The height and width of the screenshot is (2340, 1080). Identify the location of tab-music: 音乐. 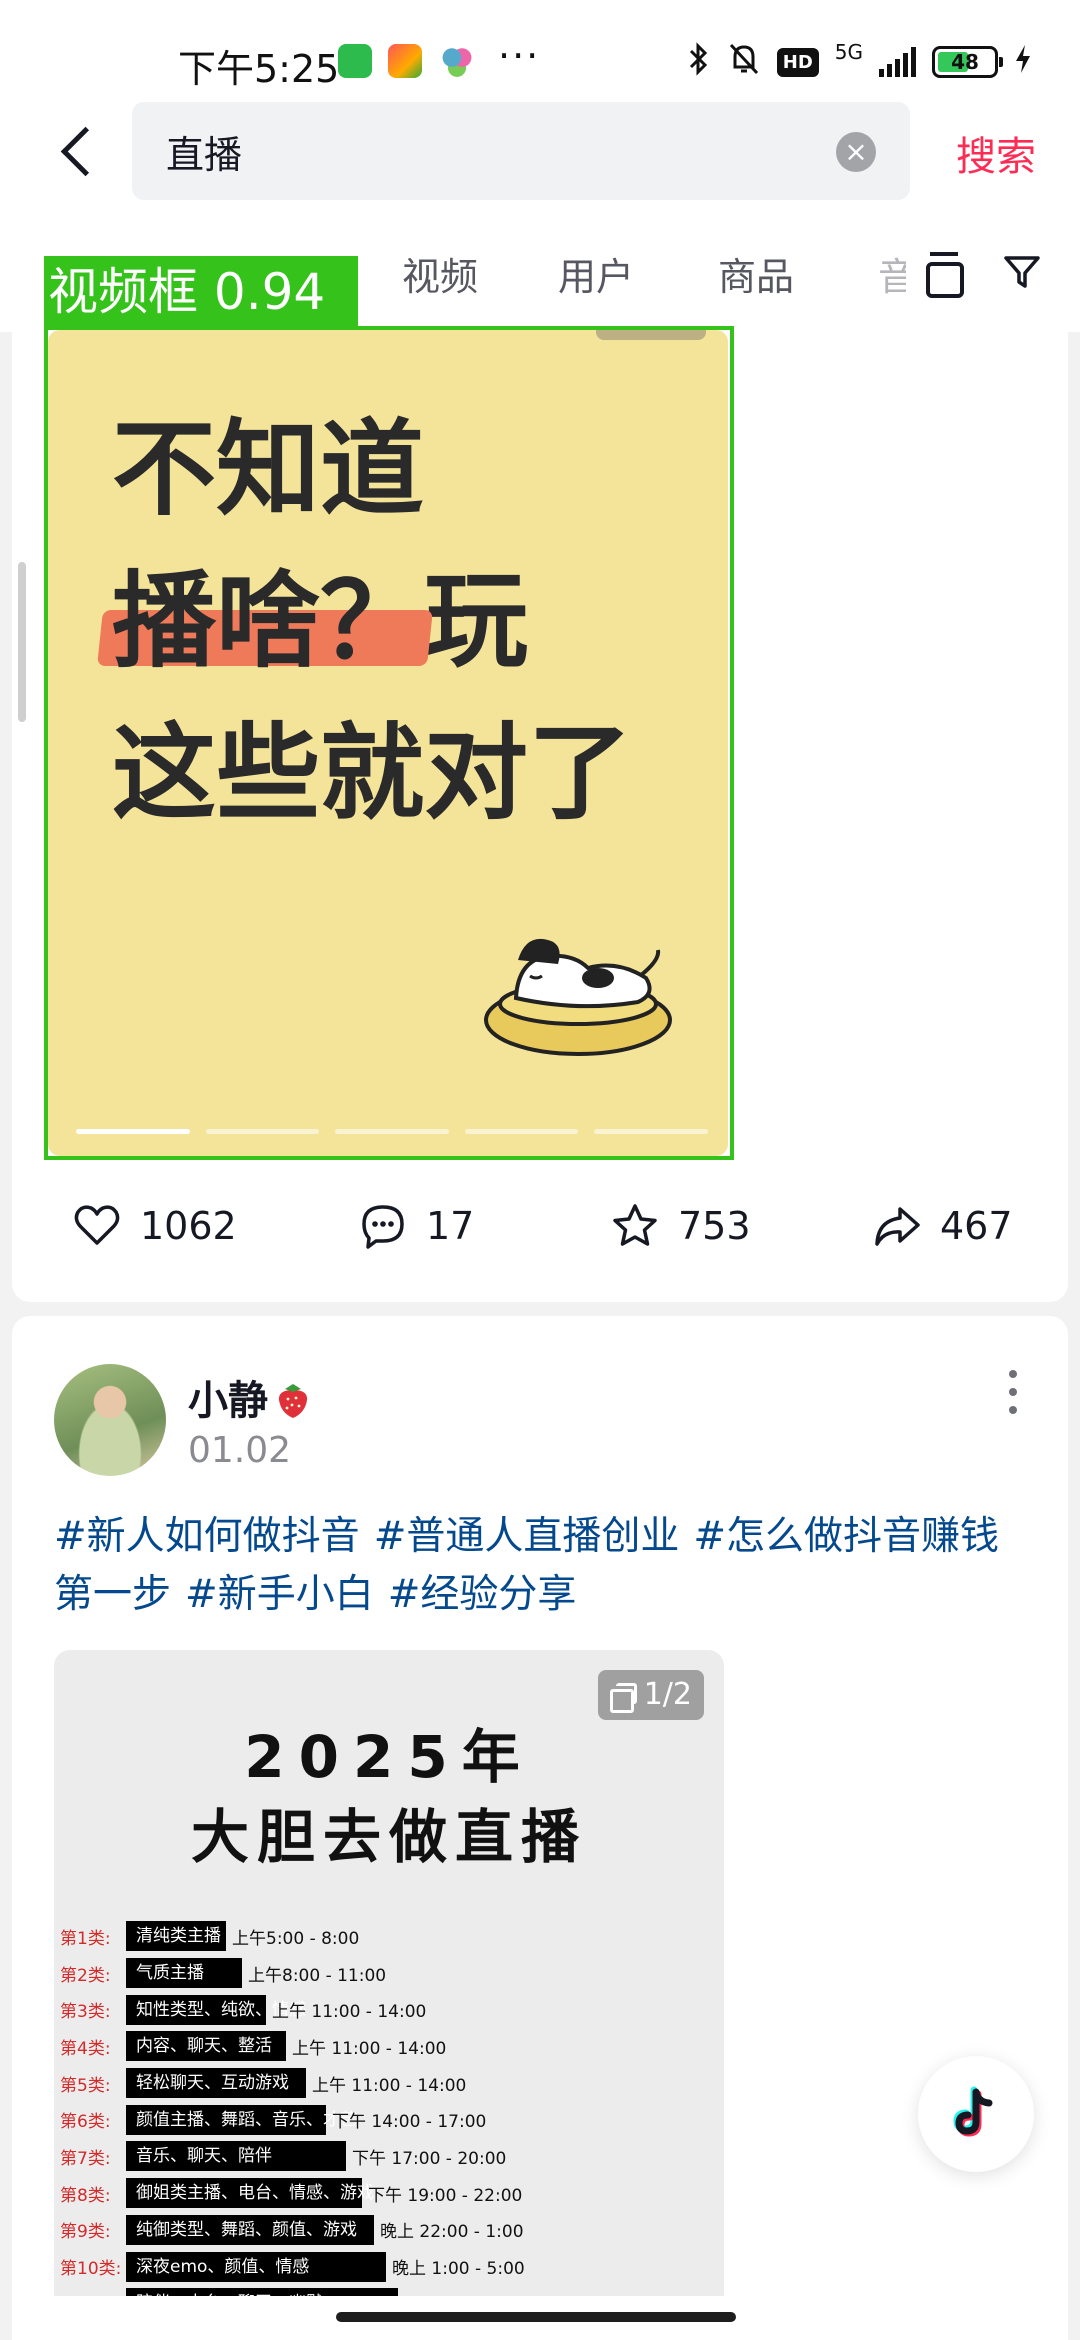
(892, 273).